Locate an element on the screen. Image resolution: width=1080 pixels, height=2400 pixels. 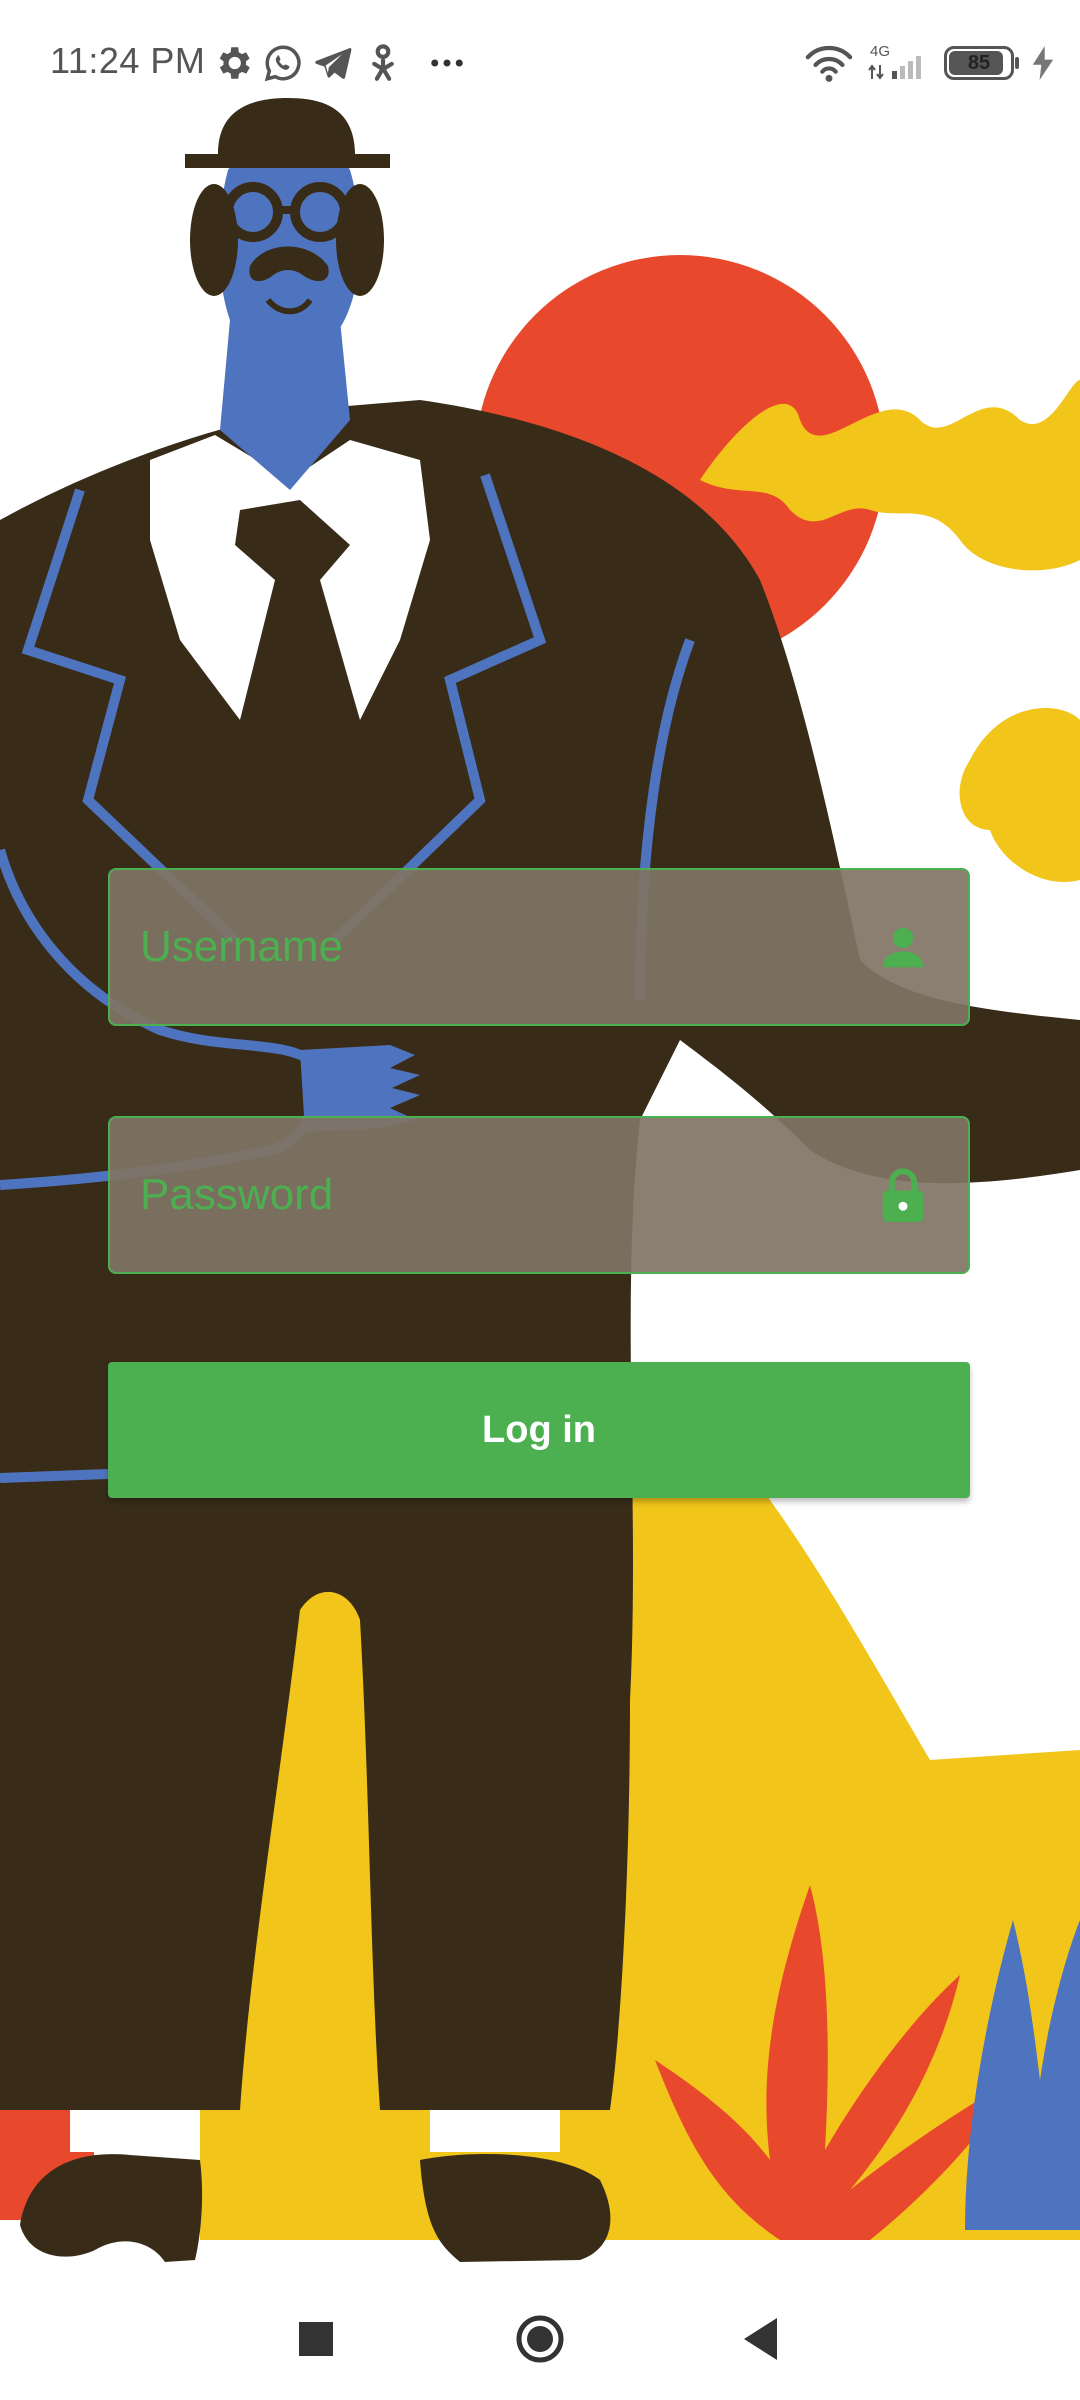
username-input is located at coordinates (520, 947).